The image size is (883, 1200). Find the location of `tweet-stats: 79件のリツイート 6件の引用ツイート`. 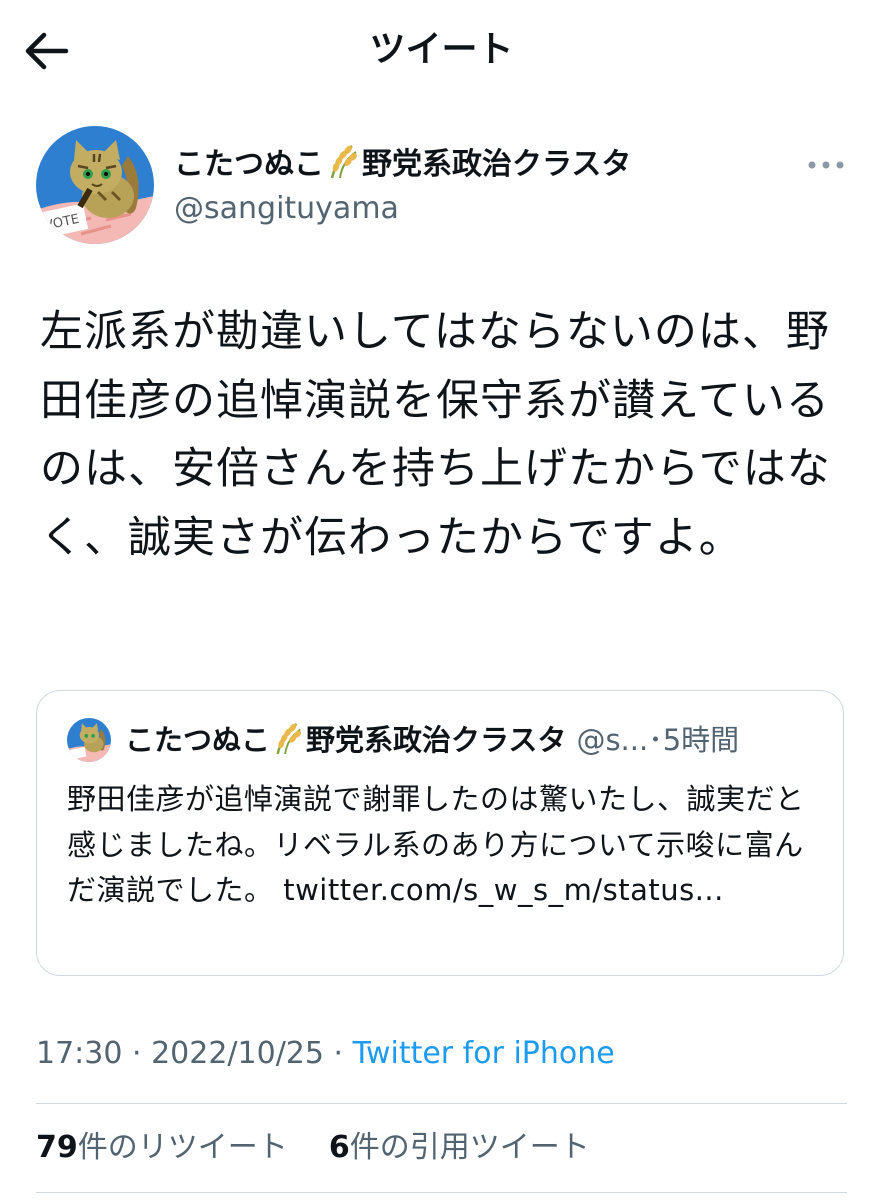

tweet-stats: 79件のリツイート 6件の引用ツイート is located at coordinates (313, 1148).